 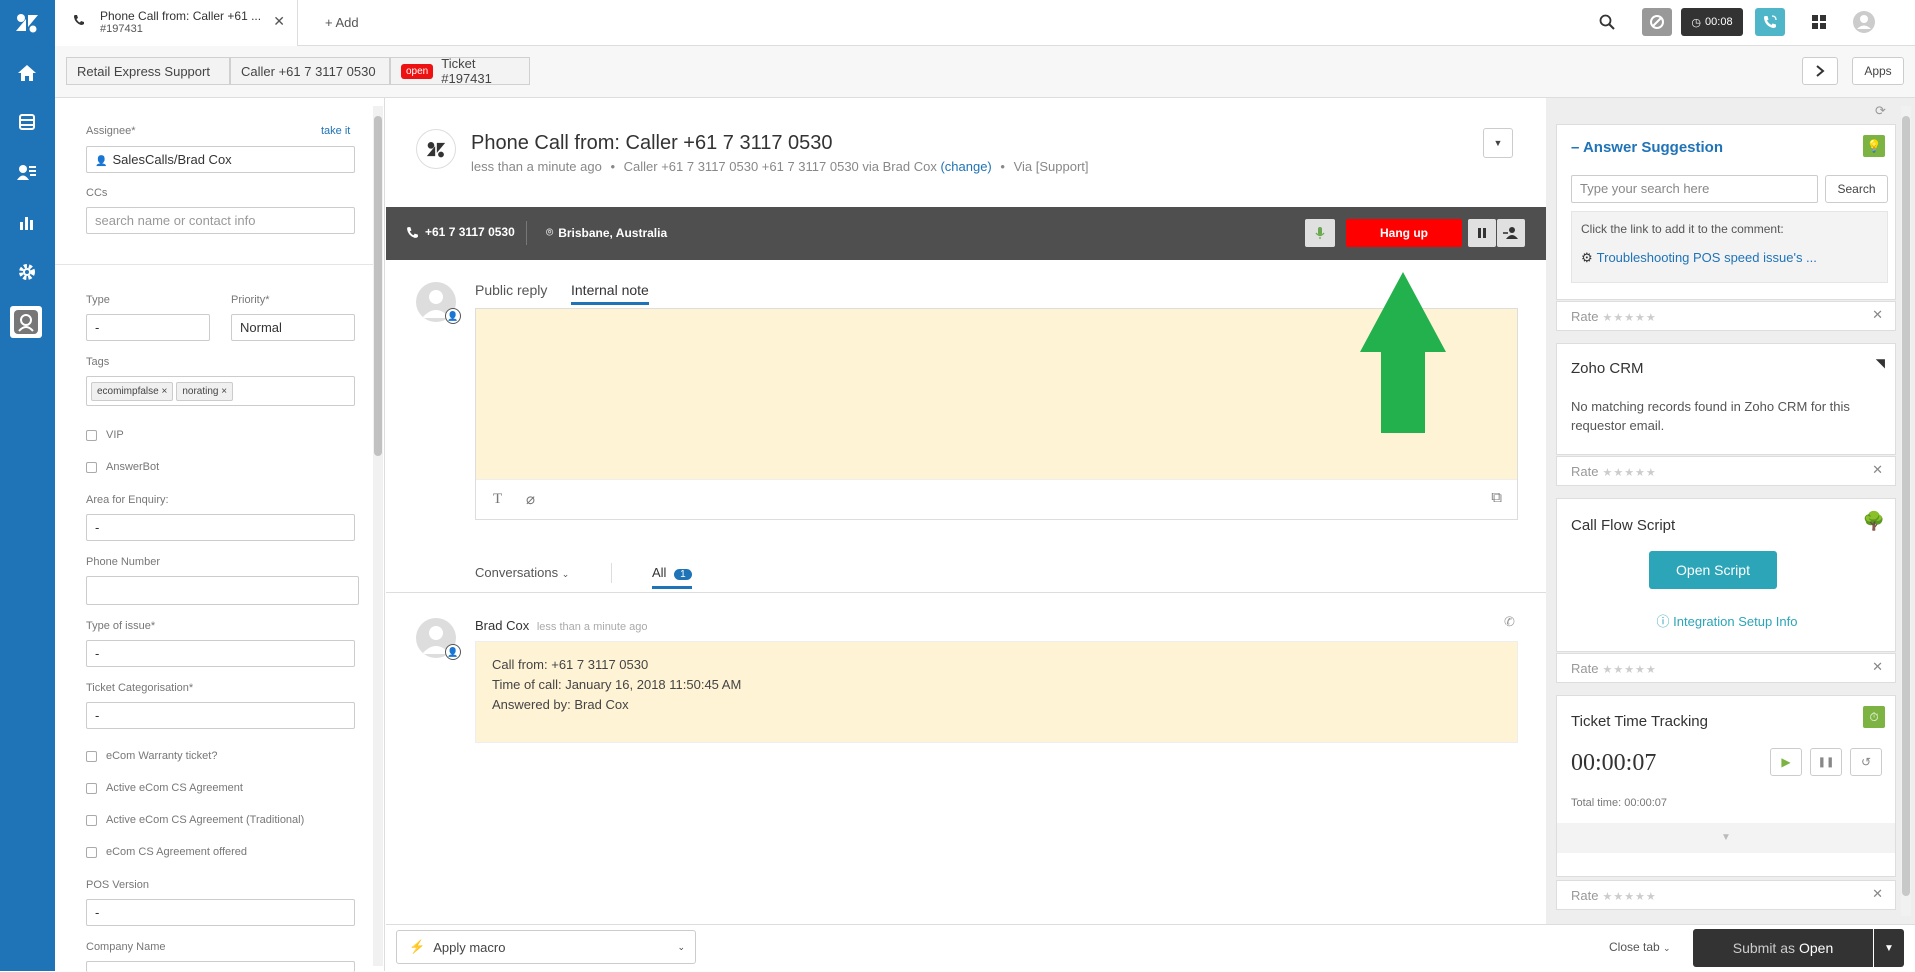 What do you see at coordinates (1623, 525) in the screenshot?
I see `call-flow-title: Call Flow Script` at bounding box center [1623, 525].